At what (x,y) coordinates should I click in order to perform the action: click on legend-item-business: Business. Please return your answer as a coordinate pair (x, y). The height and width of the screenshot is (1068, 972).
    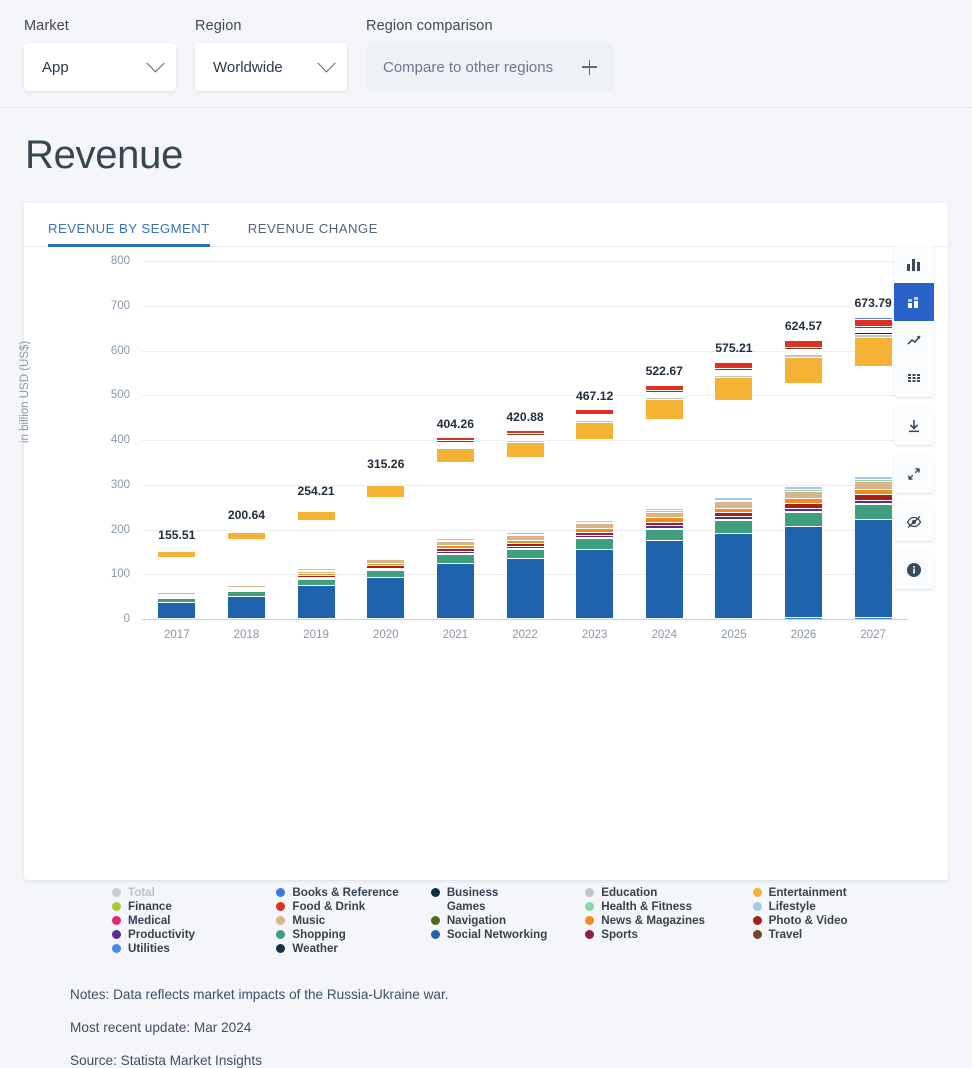
    Looking at the image, I should click on (508, 892).